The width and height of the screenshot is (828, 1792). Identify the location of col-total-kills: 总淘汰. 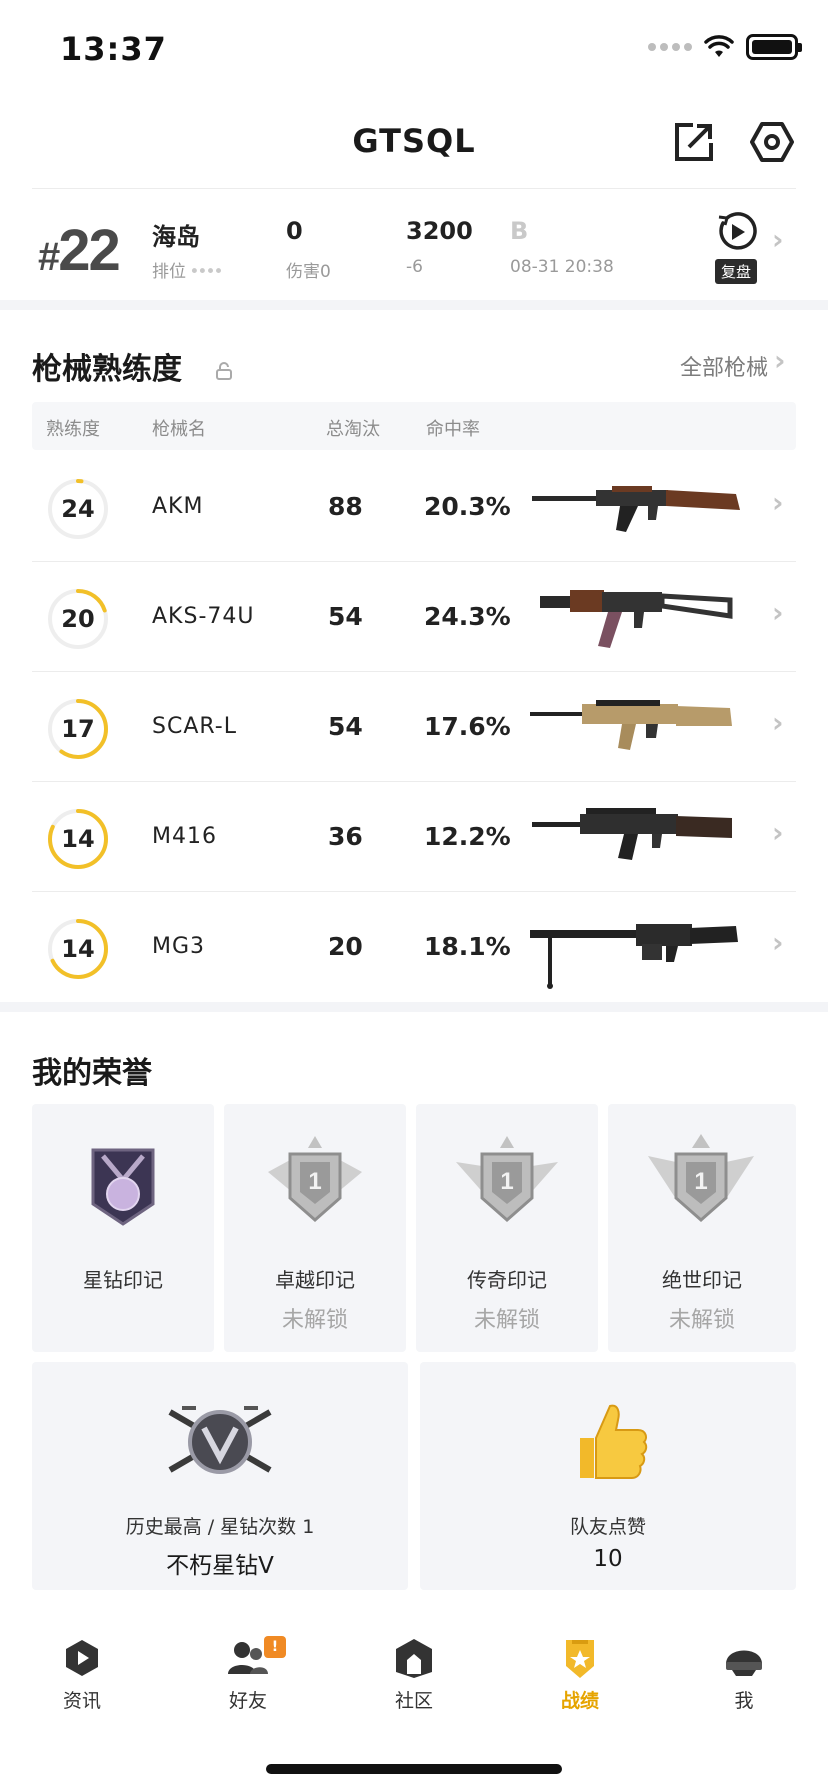
(353, 429).